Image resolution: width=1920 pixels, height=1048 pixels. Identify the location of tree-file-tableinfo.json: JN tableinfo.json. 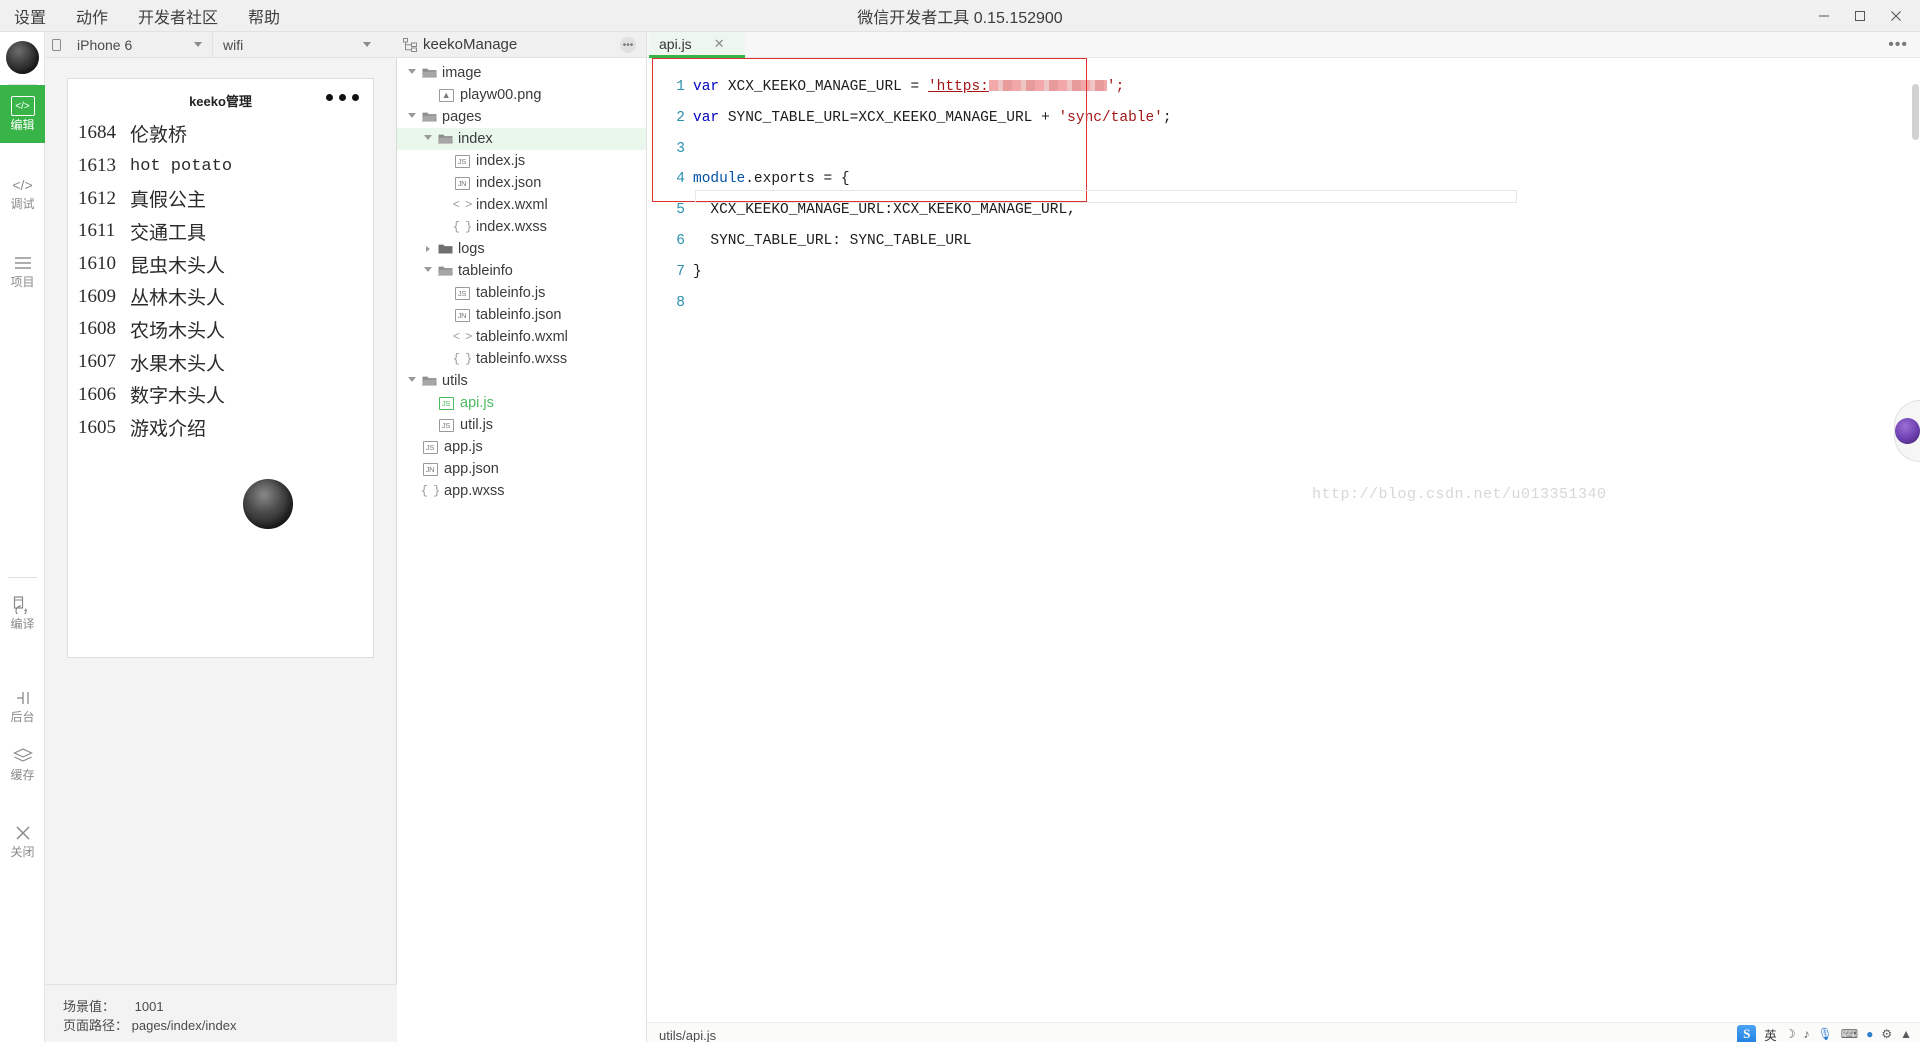
(521, 315).